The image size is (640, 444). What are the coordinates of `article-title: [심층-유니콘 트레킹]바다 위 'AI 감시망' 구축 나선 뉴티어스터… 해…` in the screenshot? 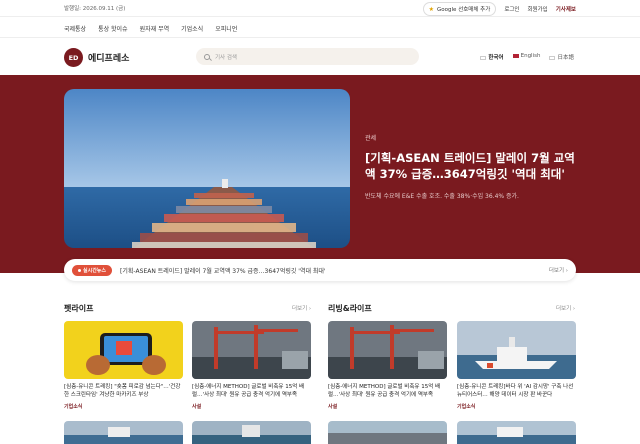 It's located at (516, 391).